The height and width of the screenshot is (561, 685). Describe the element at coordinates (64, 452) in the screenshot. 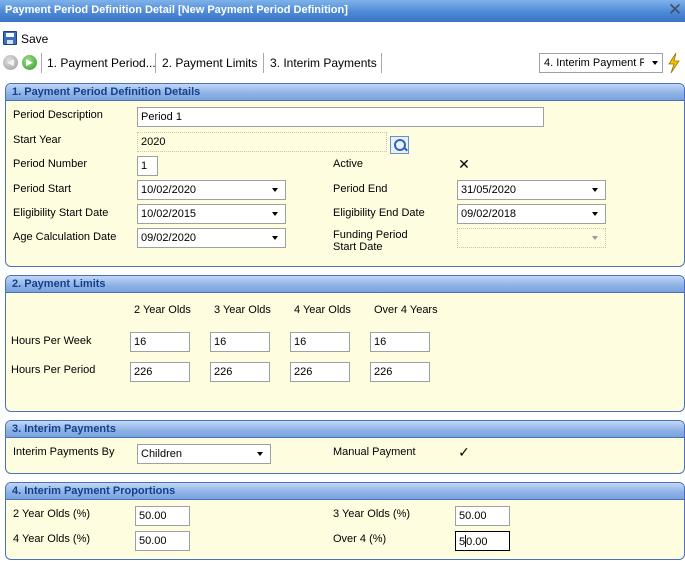

I see `interim-payments-by-label: Interim Payments By` at that location.